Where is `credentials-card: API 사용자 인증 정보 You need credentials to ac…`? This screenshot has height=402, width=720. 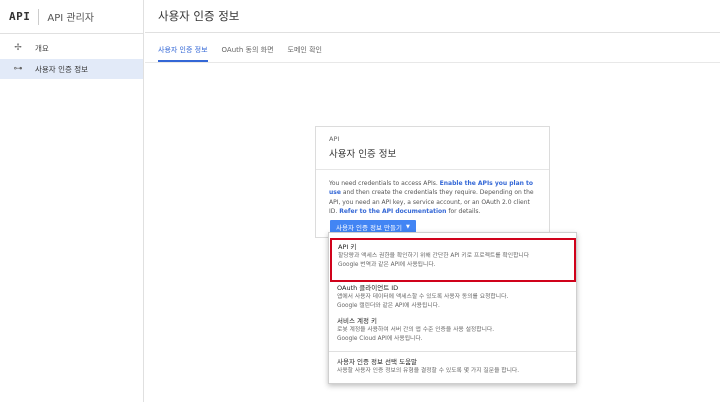 credentials-card: API 사용자 인증 정보 You need credentials to ac… is located at coordinates (432, 182).